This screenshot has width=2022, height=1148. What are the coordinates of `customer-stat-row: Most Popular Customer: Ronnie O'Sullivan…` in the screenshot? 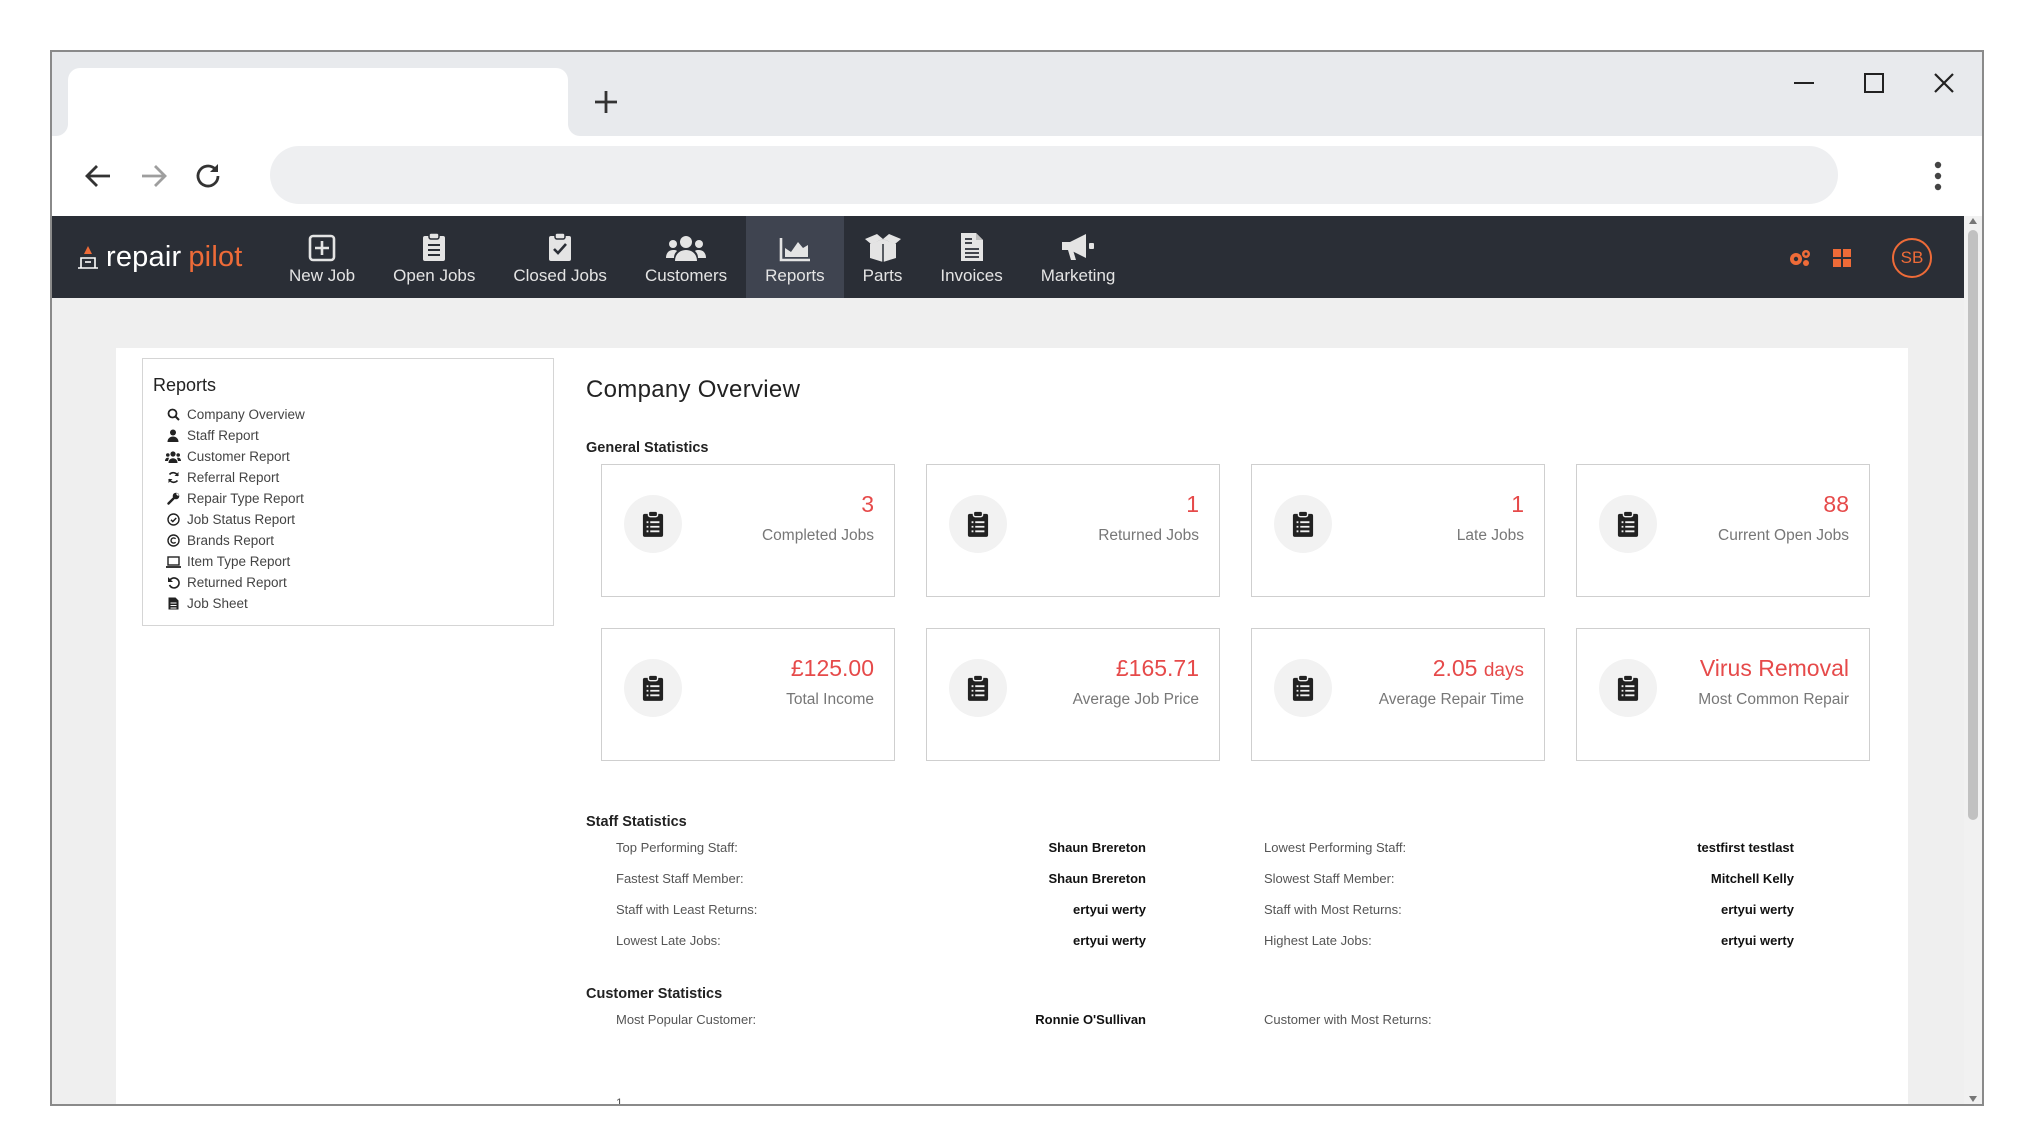 It's located at (1236, 1022).